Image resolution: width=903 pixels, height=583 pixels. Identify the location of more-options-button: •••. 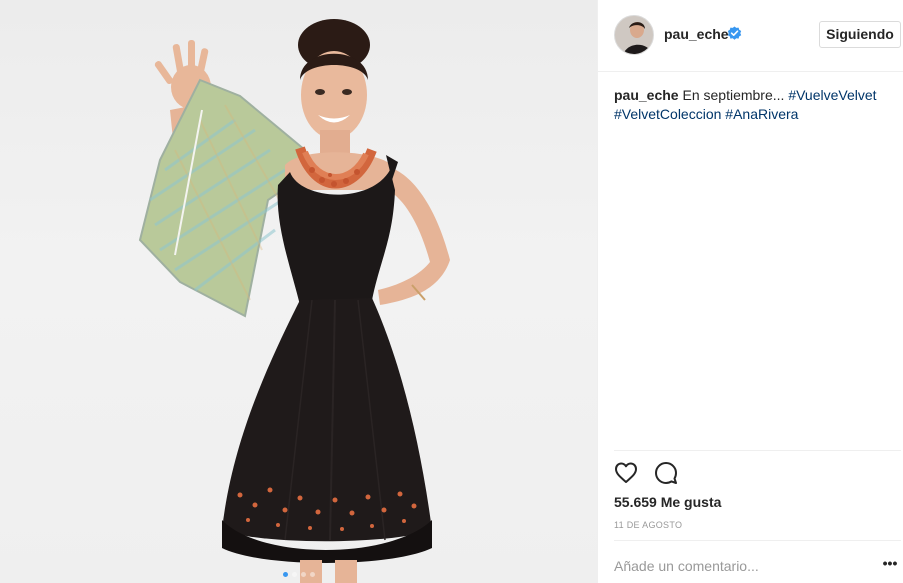
(890, 565).